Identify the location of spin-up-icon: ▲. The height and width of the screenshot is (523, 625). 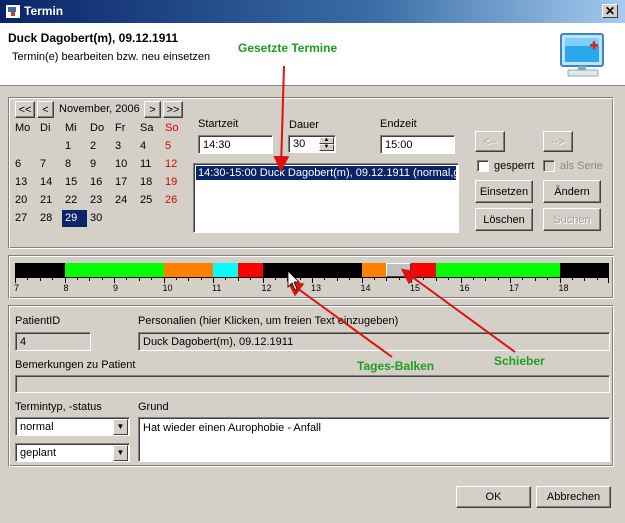
(326, 140).